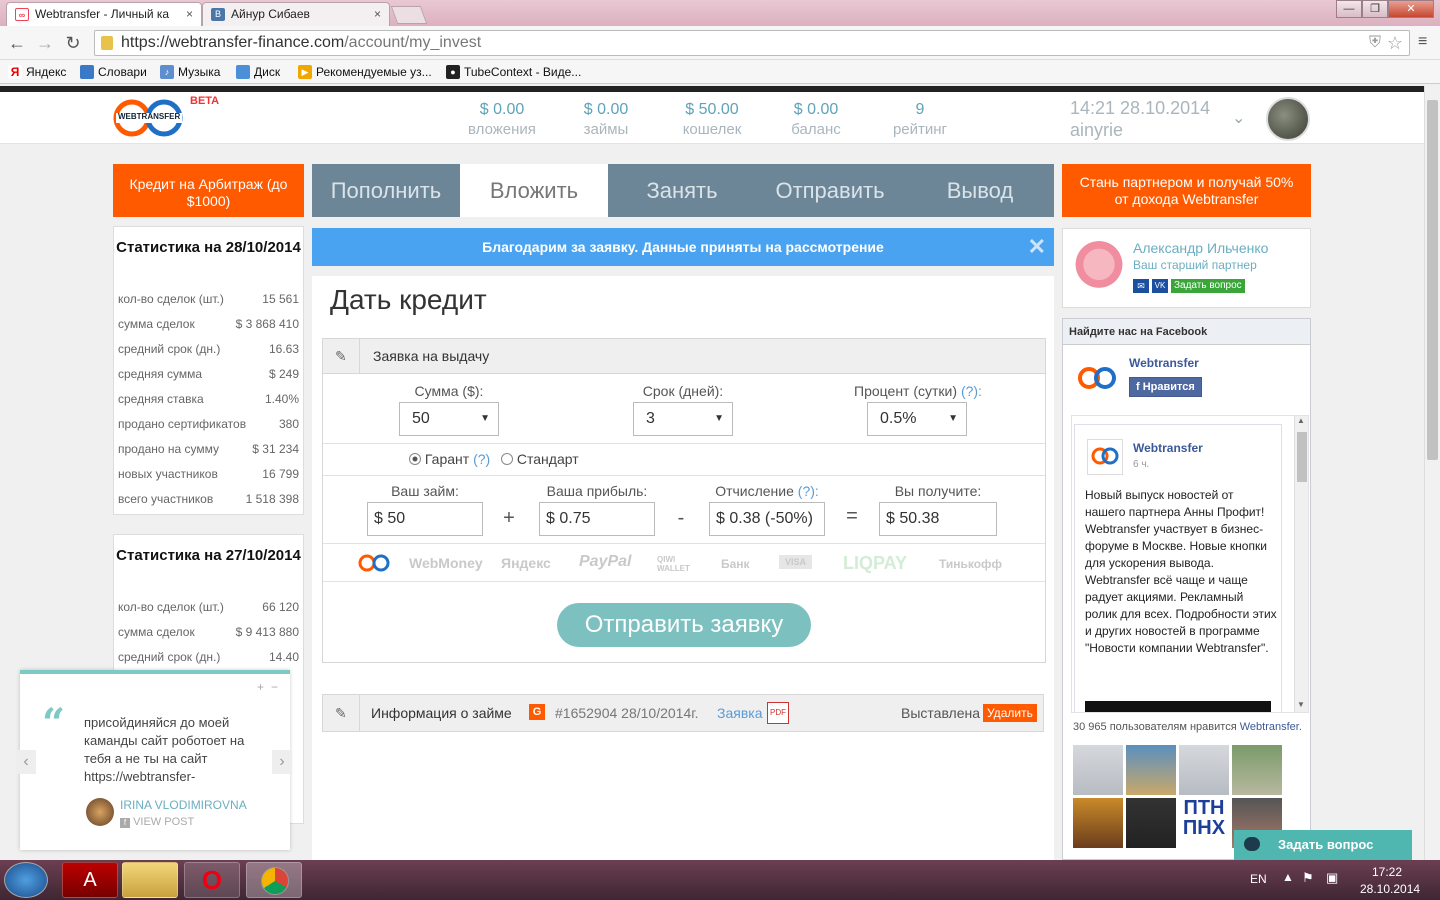  What do you see at coordinates (1323, 845) in the screenshot?
I see `support-chat-button: Задать вопрос` at bounding box center [1323, 845].